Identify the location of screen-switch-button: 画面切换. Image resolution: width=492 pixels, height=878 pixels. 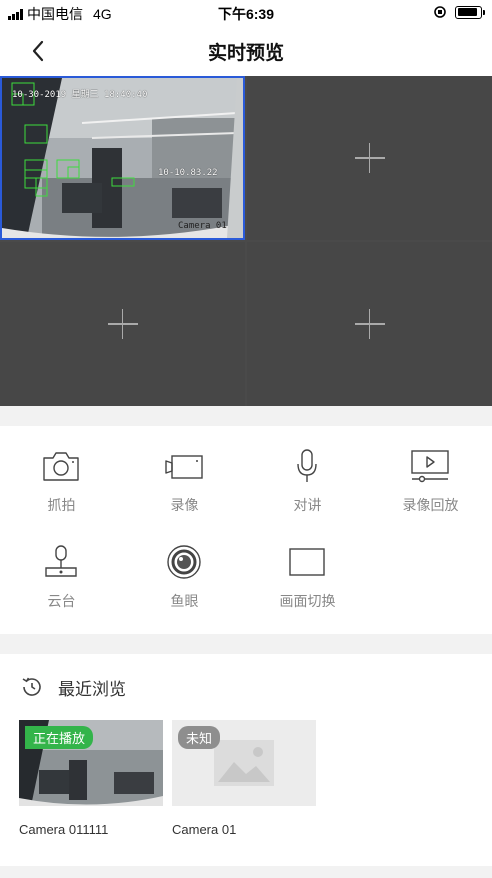
(307, 565).